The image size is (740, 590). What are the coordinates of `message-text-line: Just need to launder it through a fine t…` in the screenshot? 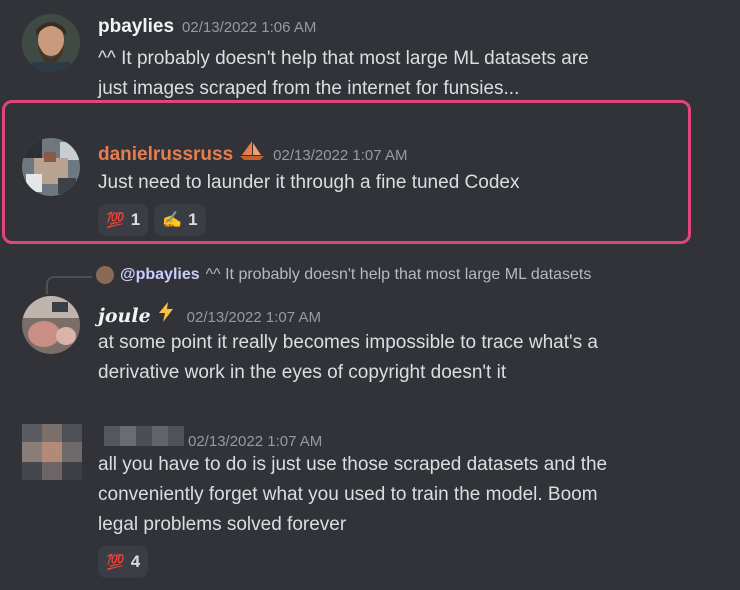 It's located at (309, 182).